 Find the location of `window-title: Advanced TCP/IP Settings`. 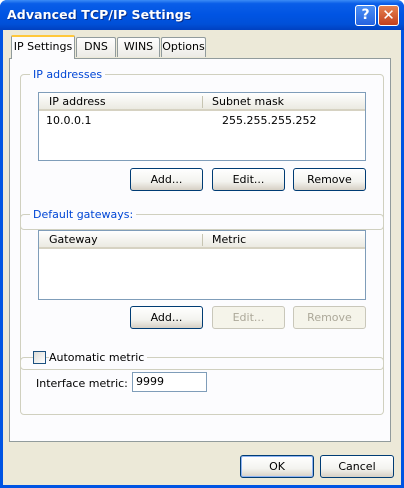

window-title: Advanced TCP/IP Settings is located at coordinates (99, 14).